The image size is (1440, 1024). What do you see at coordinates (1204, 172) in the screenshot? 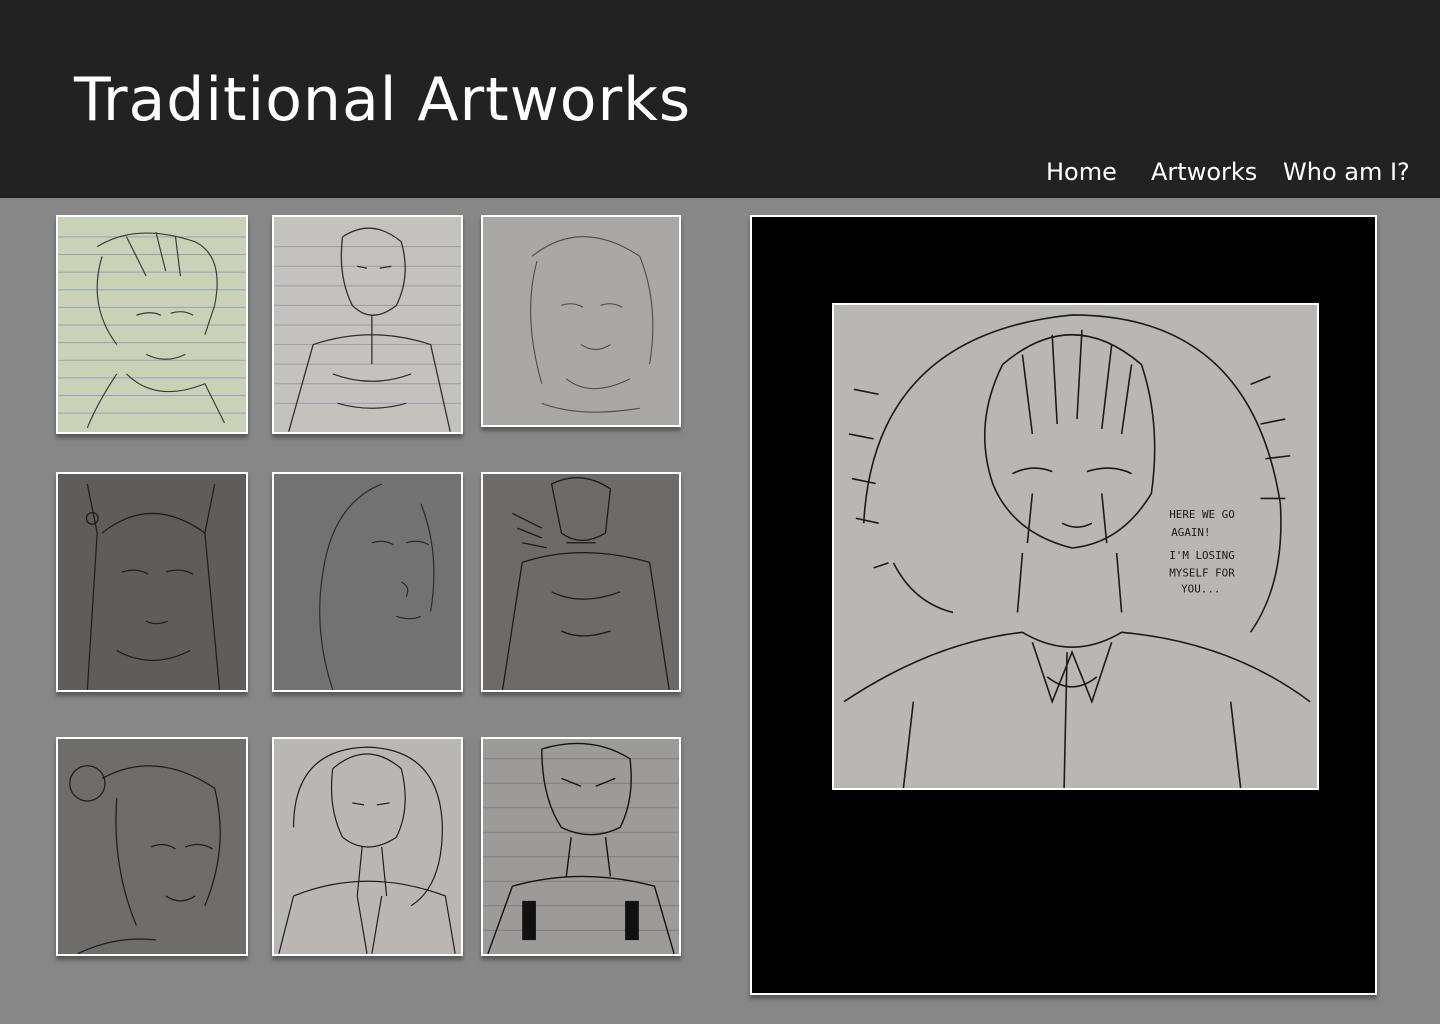
I see `nav-artworks-link: Artworks` at bounding box center [1204, 172].